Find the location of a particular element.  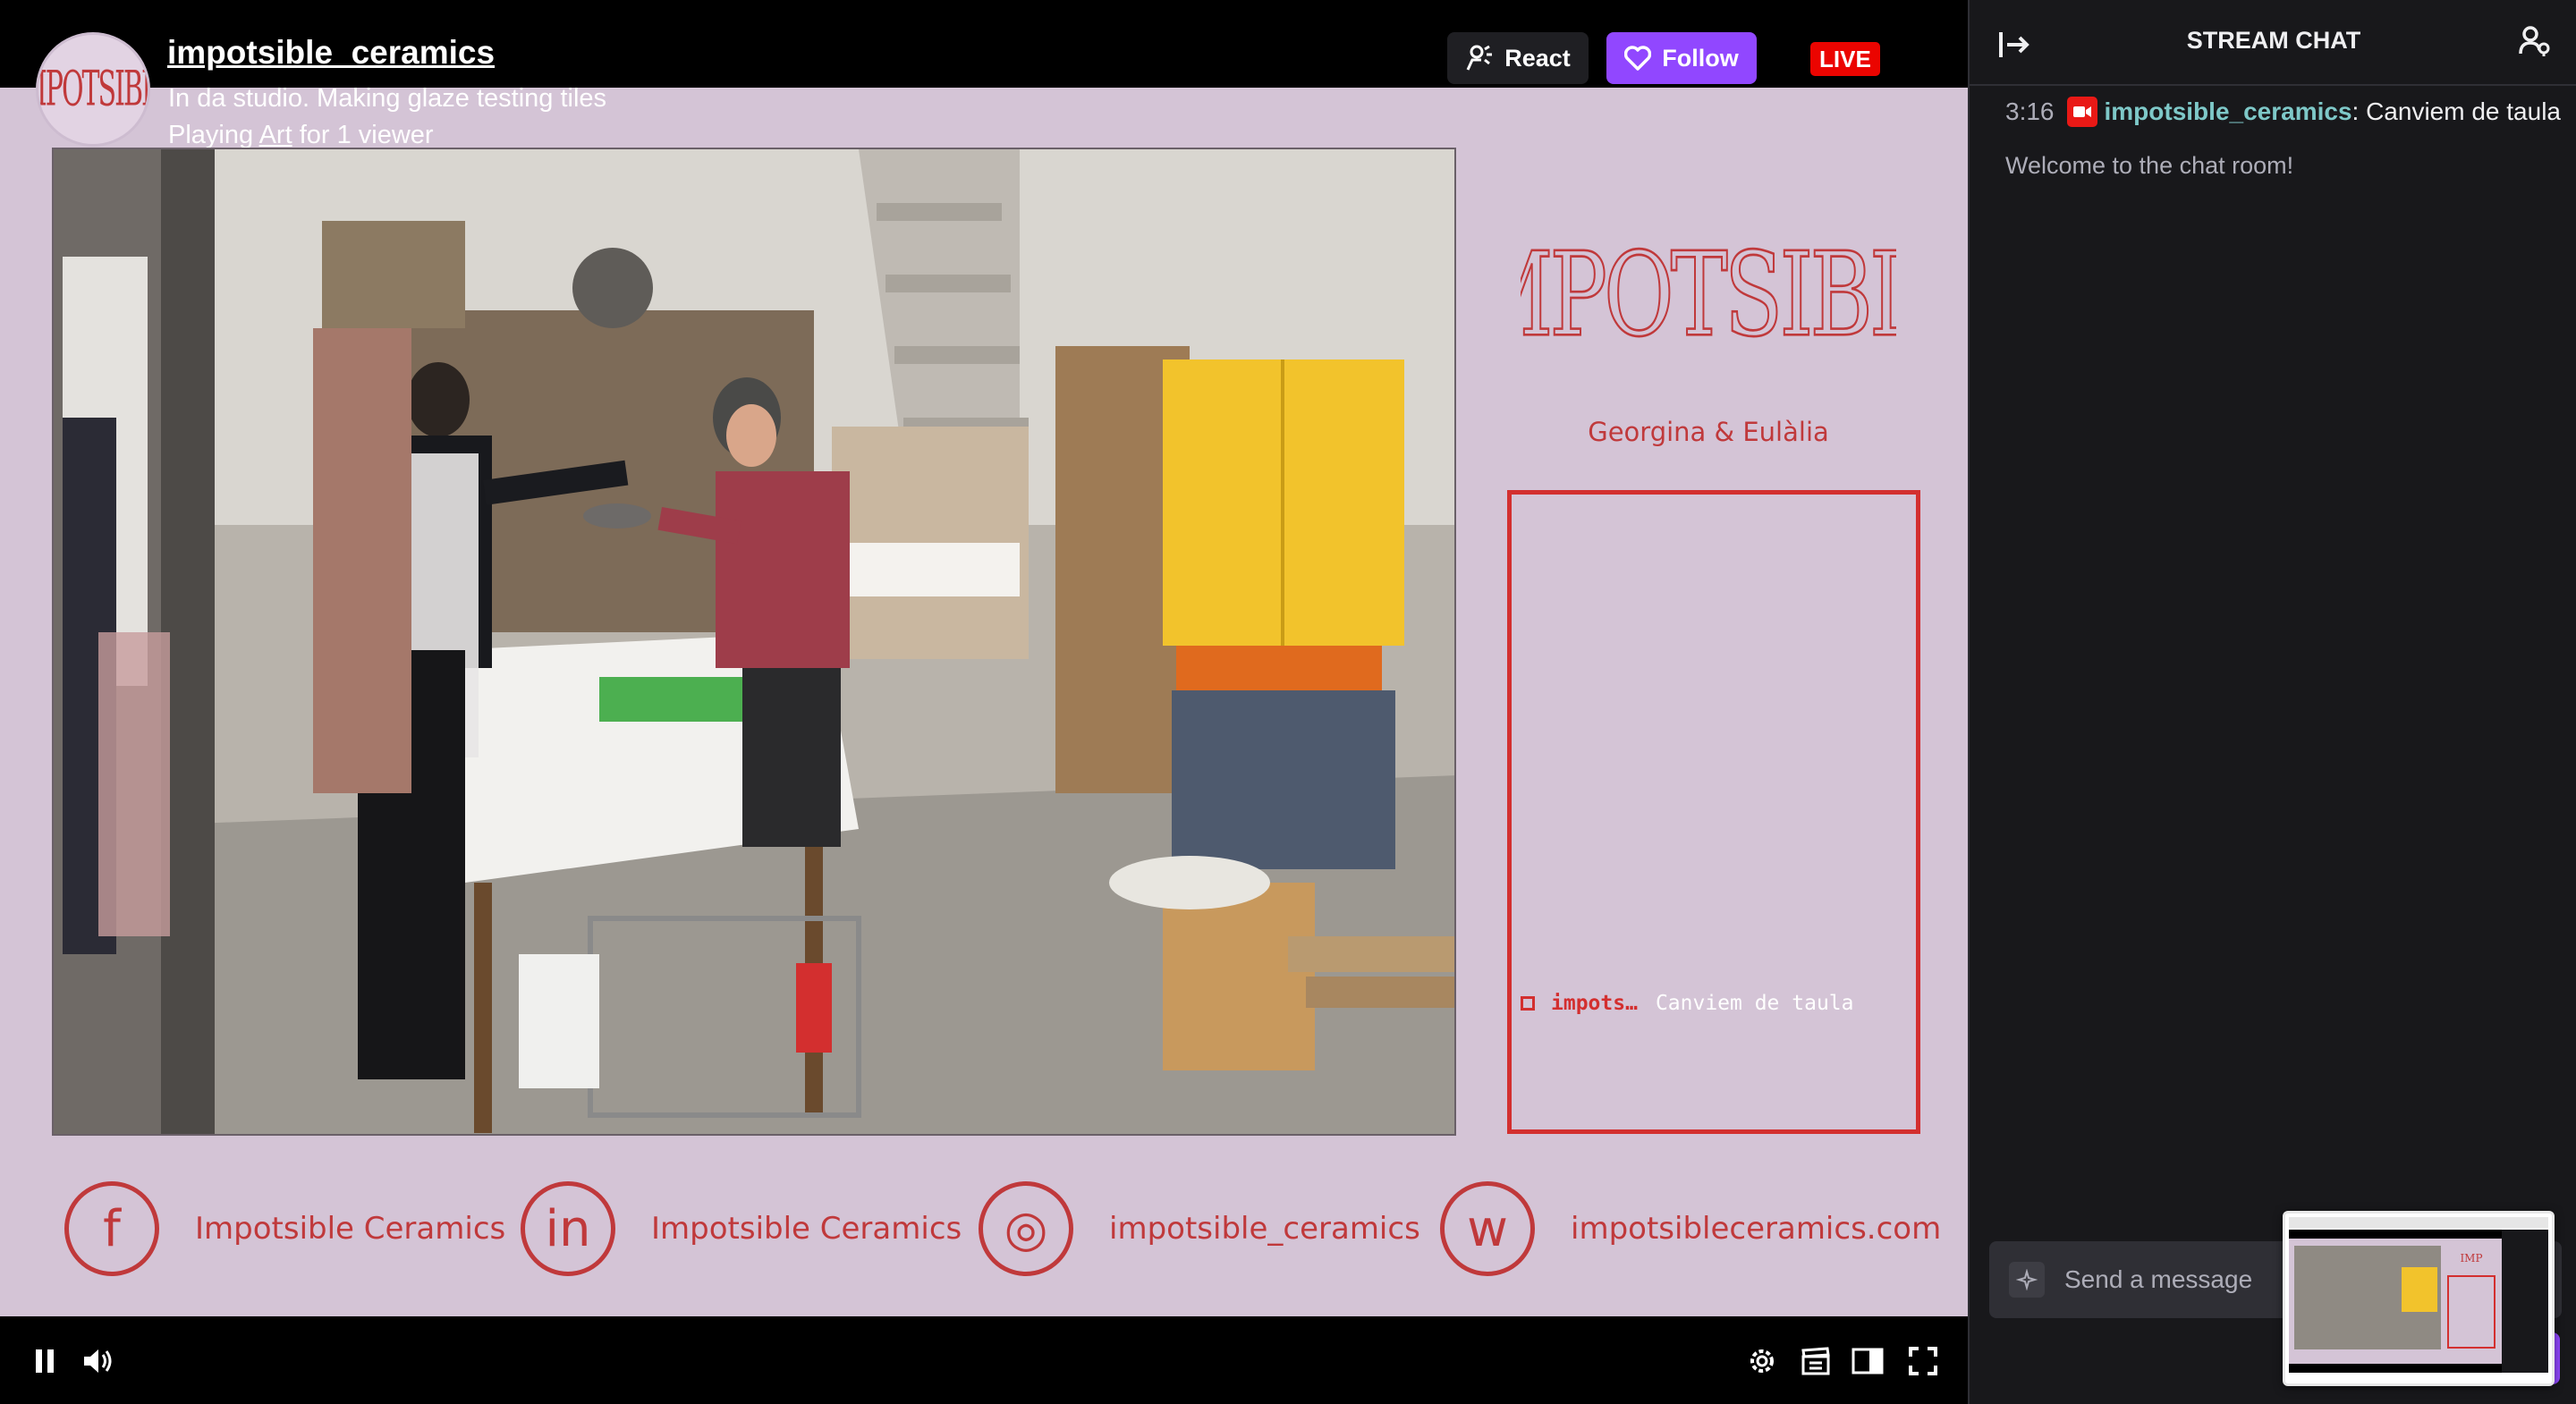

overlay-chat-text: Canviem de taula is located at coordinates (1754, 1004).